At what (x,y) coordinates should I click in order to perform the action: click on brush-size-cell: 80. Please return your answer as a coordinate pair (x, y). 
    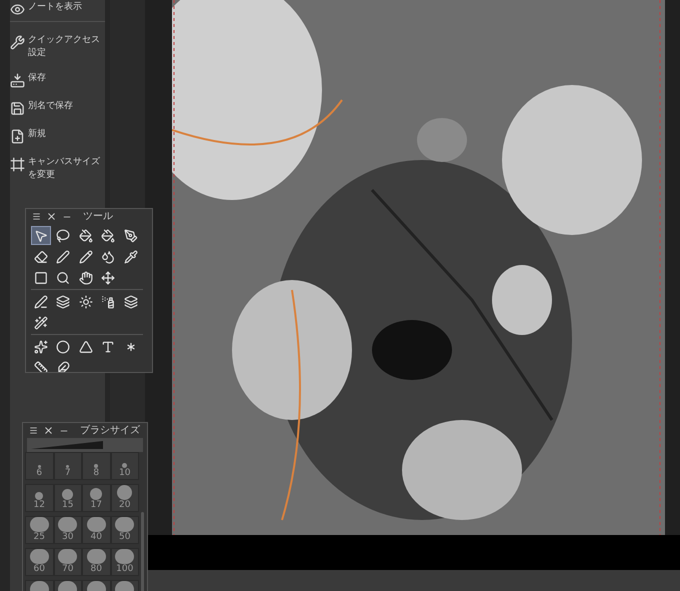
    Looking at the image, I should click on (96, 562).